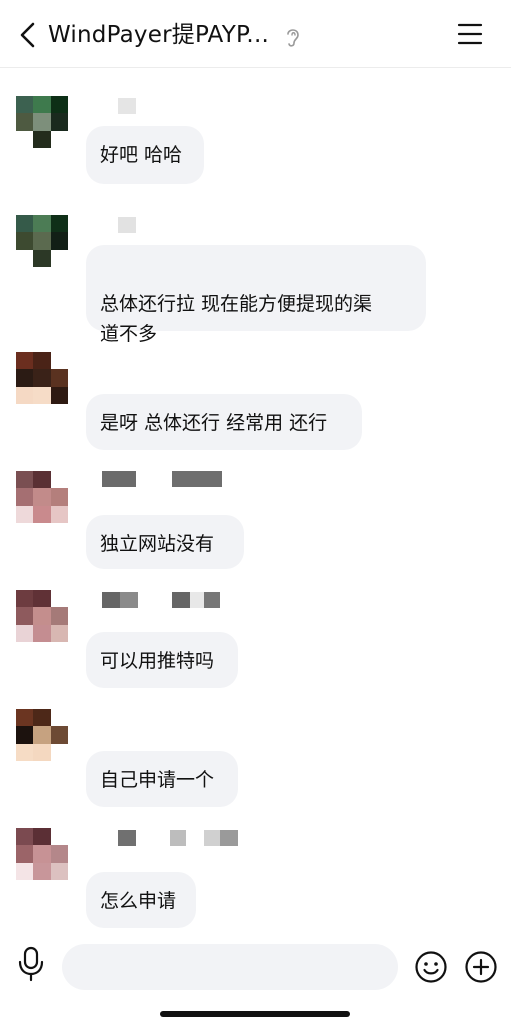 The width and height of the screenshot is (511, 1024). Describe the element at coordinates (481, 967) in the screenshot. I see `plus-icon` at that location.